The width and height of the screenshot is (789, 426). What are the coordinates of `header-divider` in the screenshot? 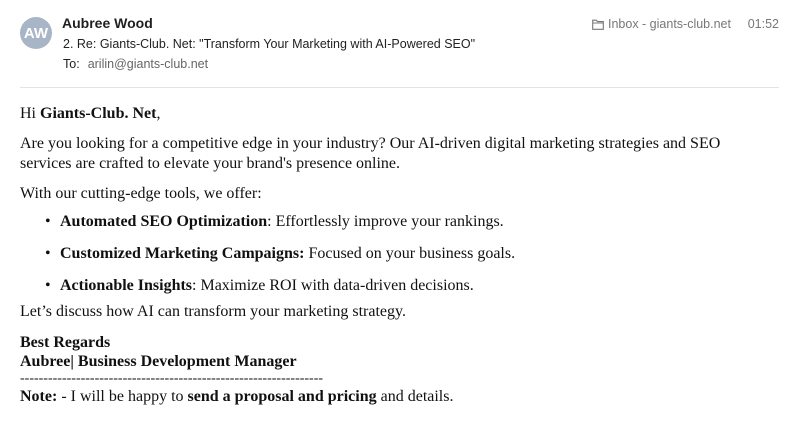 It's located at (399, 87).